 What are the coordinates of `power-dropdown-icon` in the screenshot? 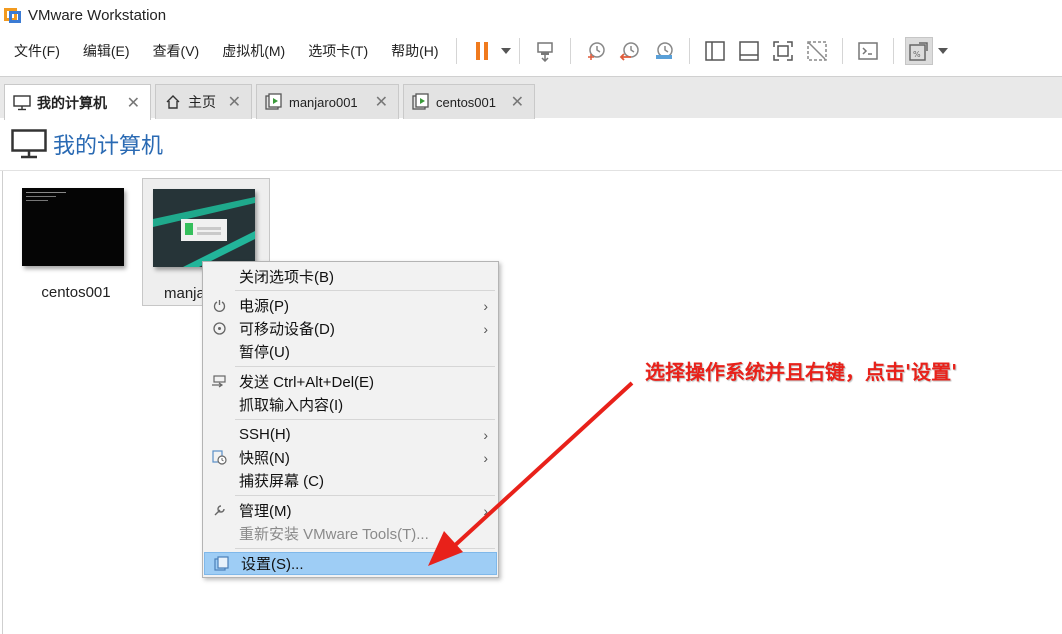 It's located at (505, 51).